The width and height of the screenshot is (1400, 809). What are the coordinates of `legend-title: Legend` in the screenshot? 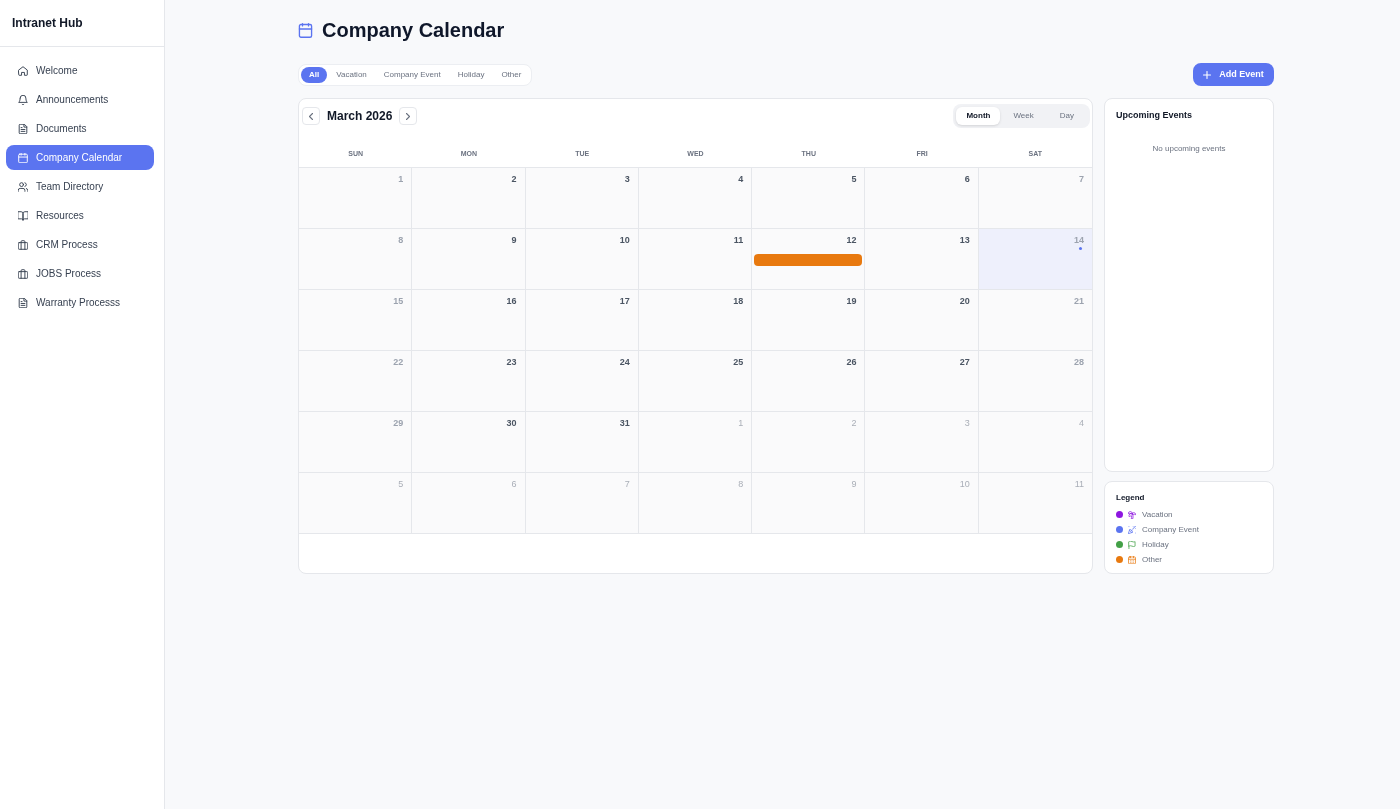 It's located at (1131, 498).